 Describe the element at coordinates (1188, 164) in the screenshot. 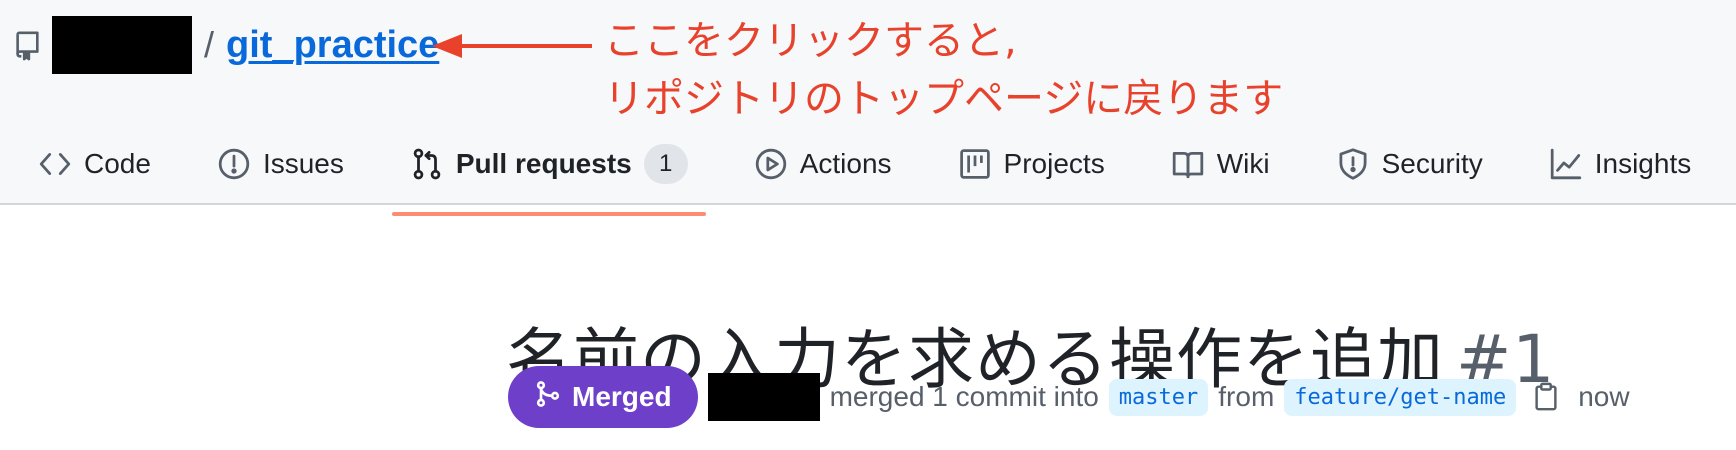

I see `book-icon` at that location.